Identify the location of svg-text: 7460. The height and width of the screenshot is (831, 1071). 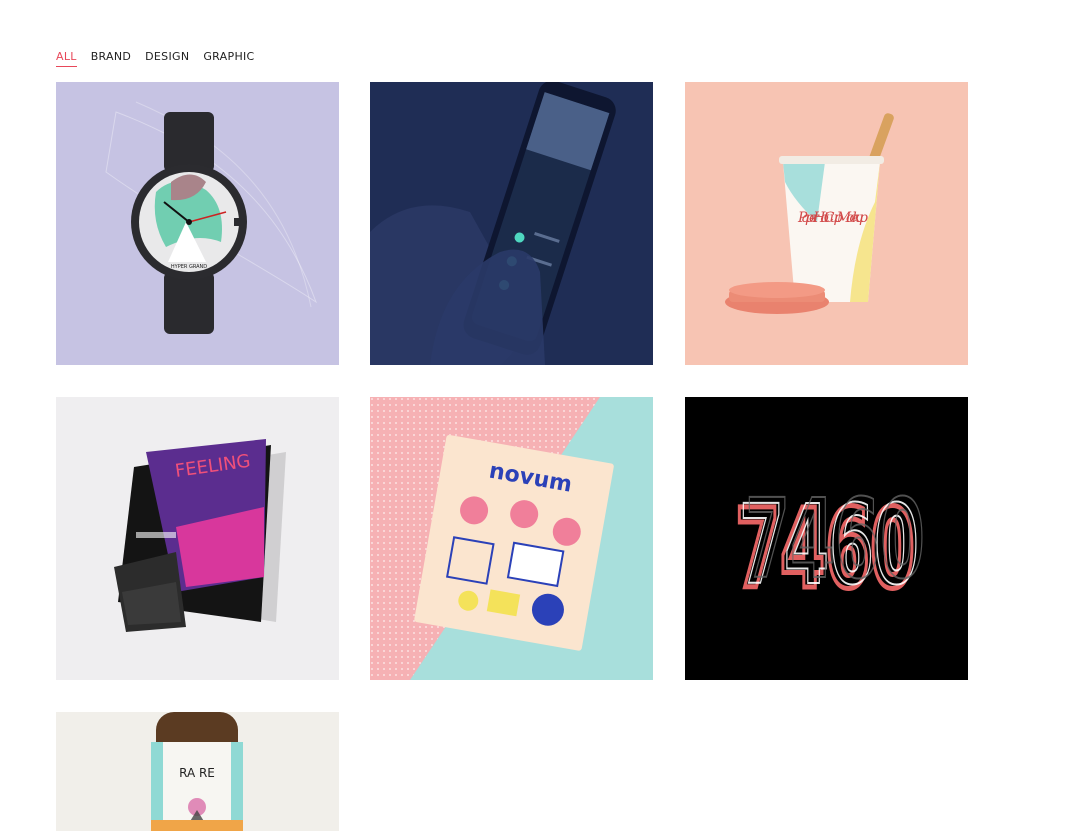
(835, 539).